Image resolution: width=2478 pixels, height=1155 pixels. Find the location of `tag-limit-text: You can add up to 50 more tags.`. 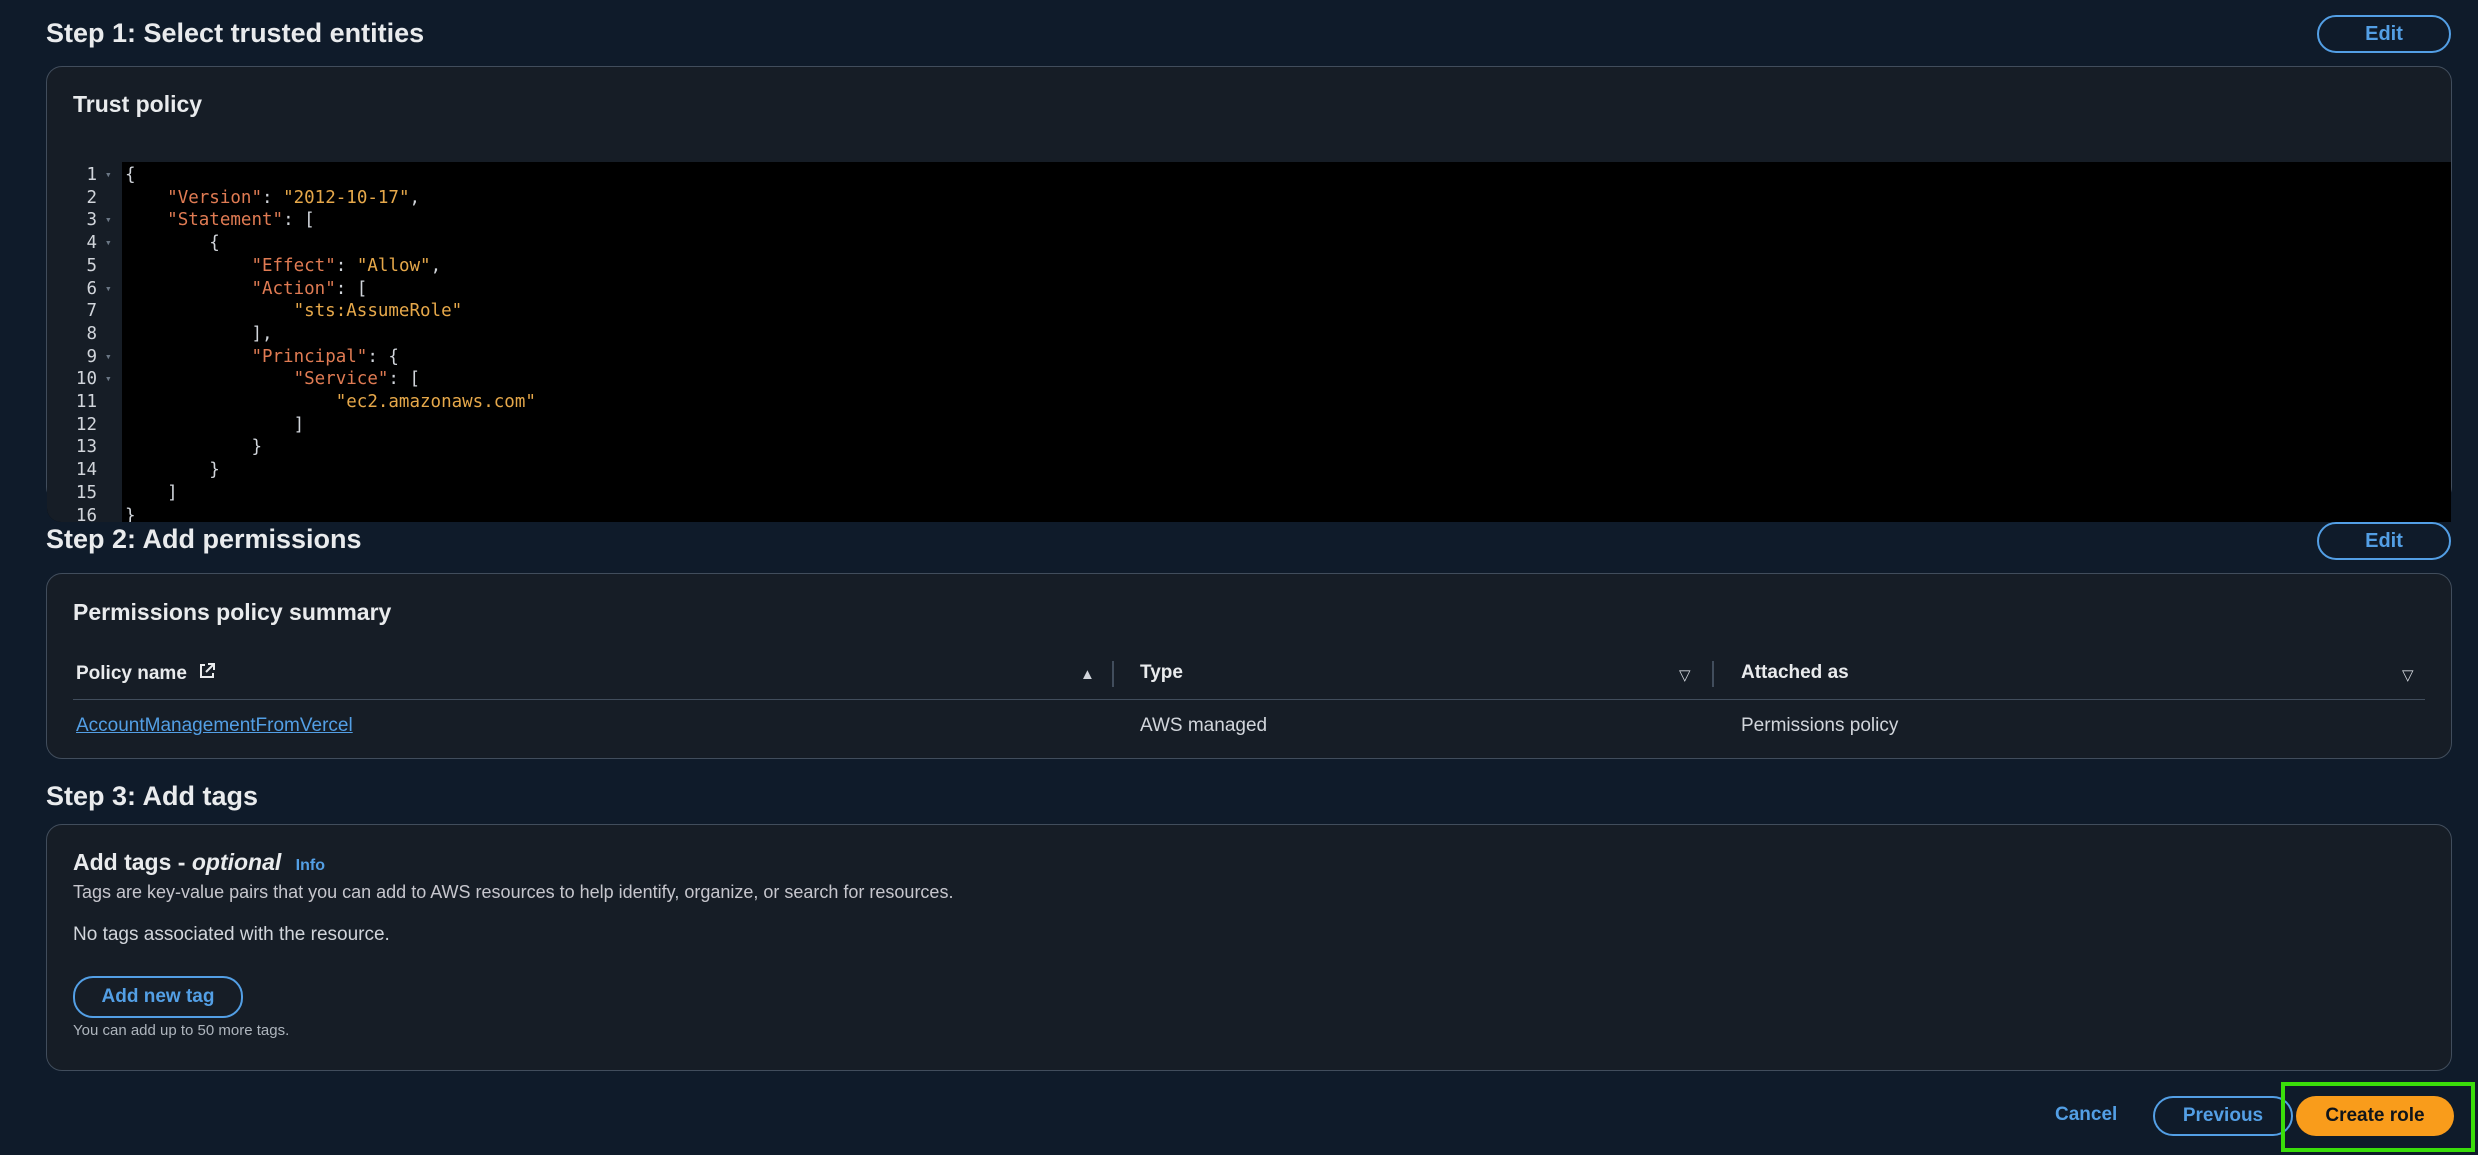

tag-limit-text: You can add up to 50 more tags. is located at coordinates (181, 1030).